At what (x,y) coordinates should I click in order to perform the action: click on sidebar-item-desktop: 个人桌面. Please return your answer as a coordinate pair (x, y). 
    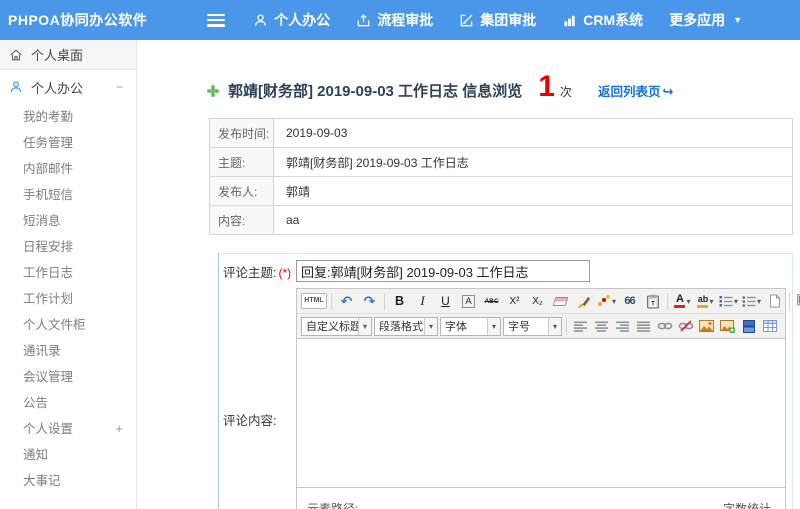
    Looking at the image, I should click on (68, 55).